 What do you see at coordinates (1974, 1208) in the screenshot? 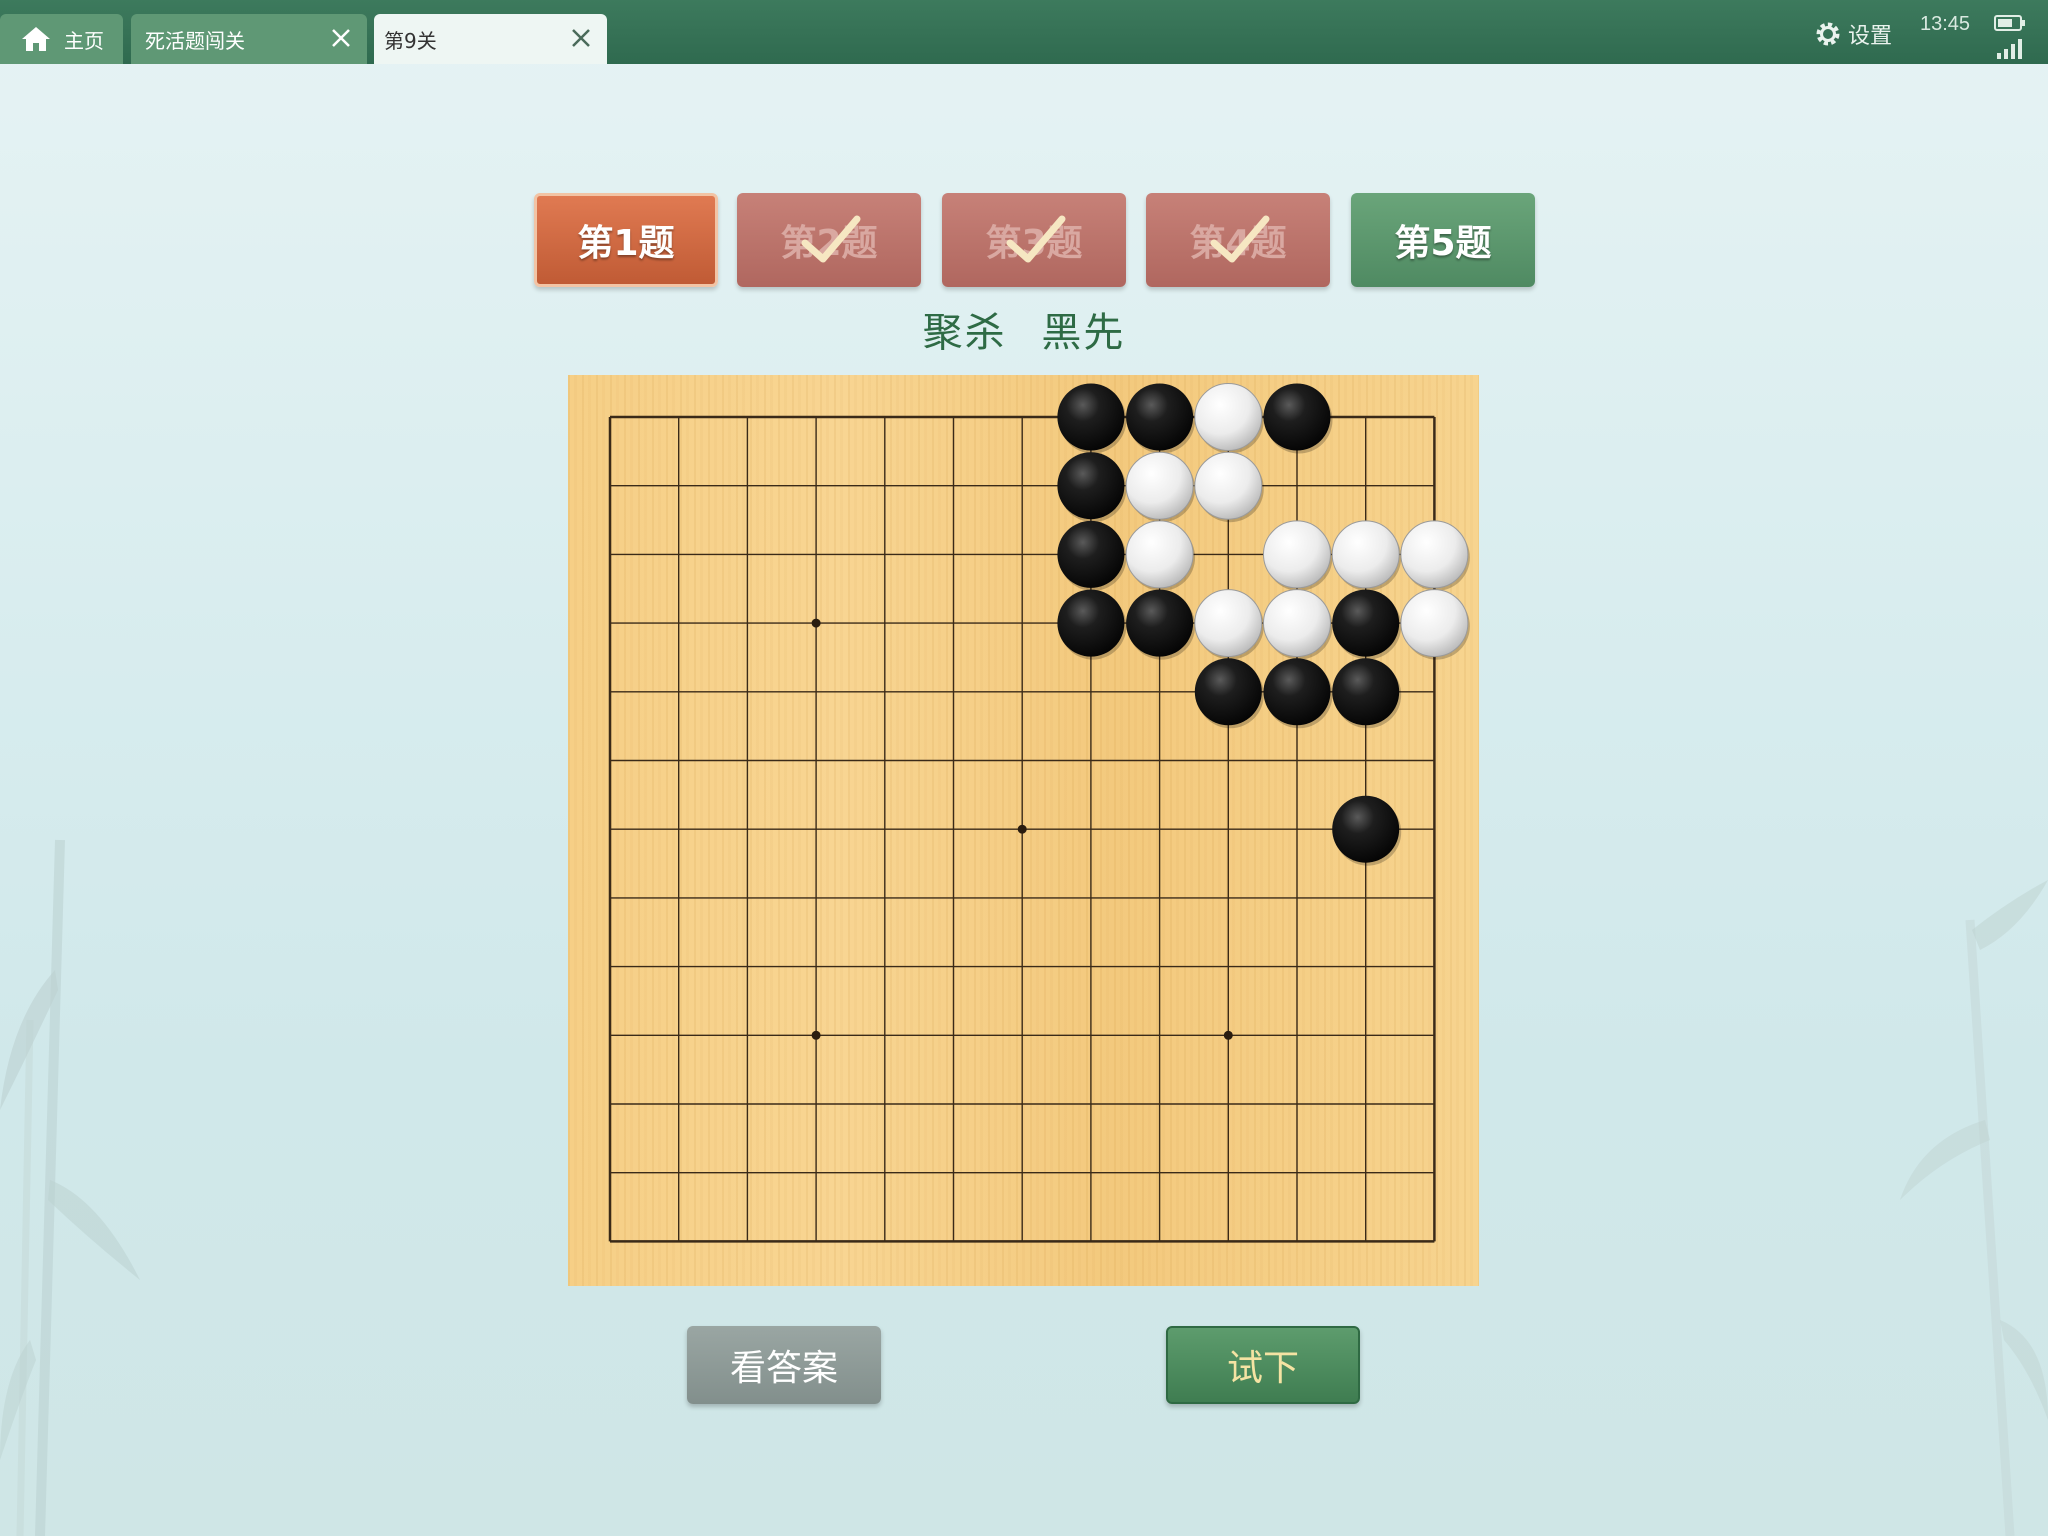
I see `bamboo-decoration-right` at bounding box center [1974, 1208].